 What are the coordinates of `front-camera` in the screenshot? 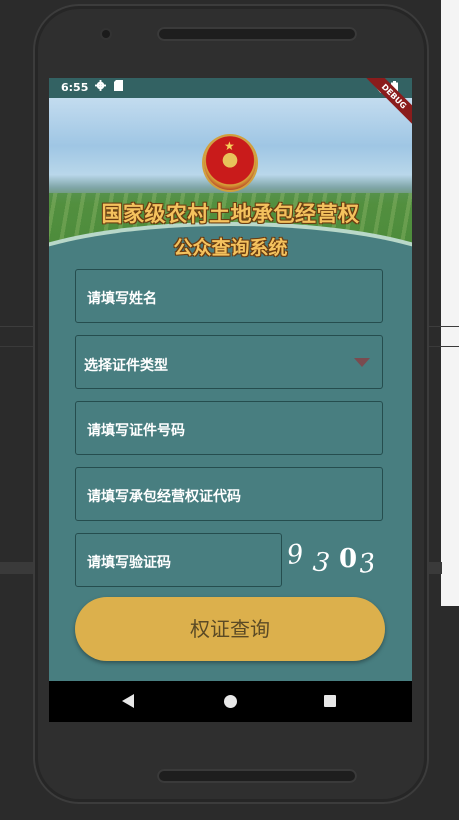 It's located at (106, 34).